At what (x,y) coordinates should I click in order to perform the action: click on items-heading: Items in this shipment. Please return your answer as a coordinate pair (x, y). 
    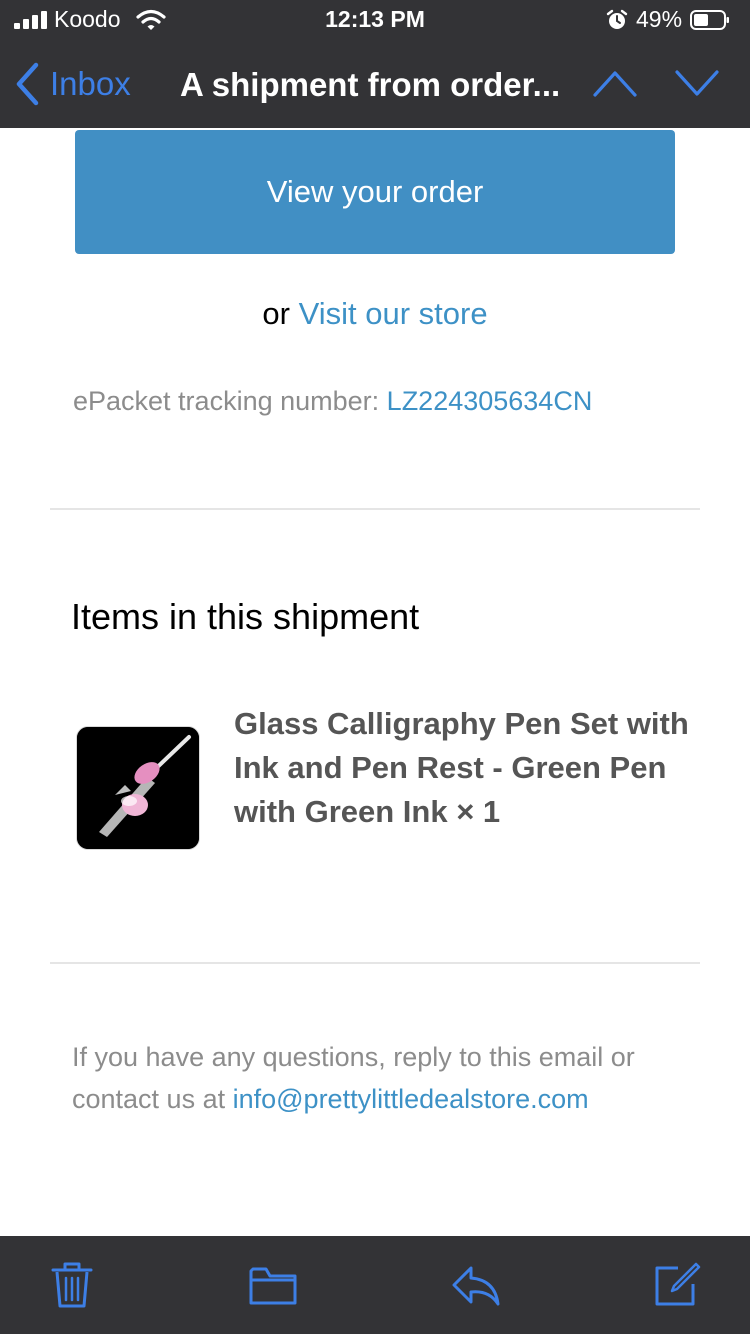
    Looking at the image, I should click on (245, 616).